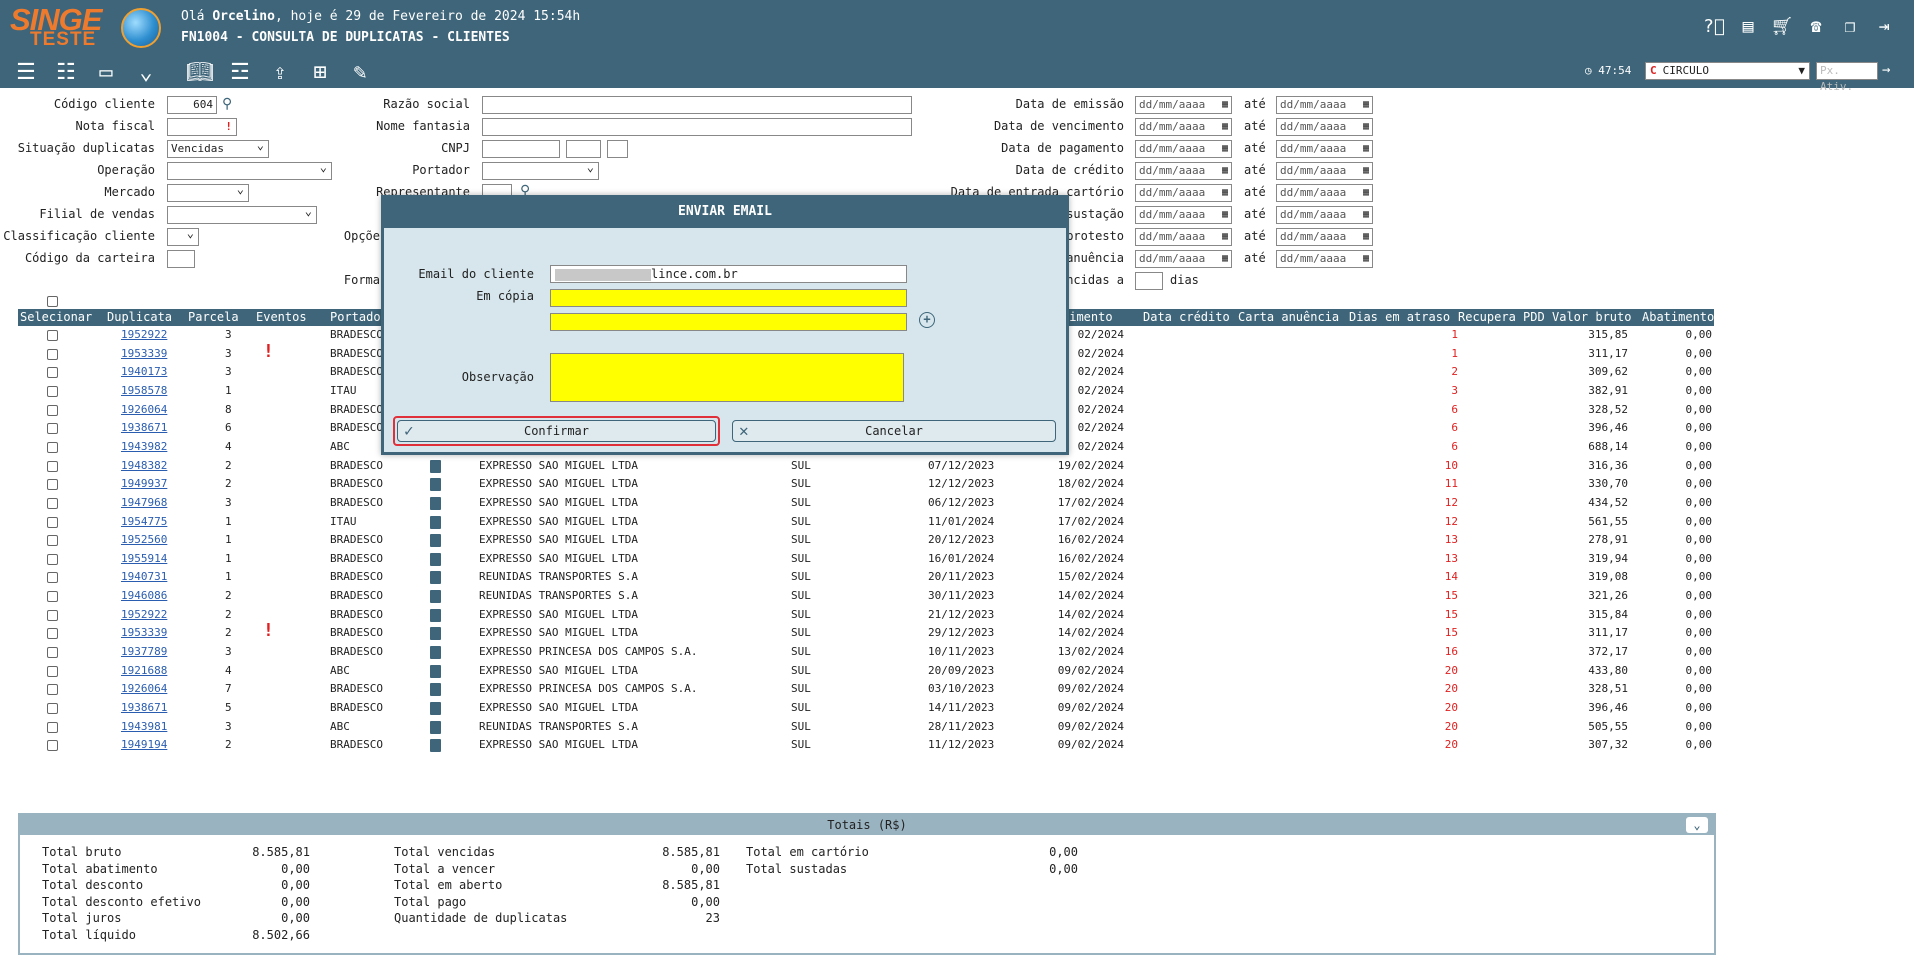 This screenshot has height=971, width=1914. I want to click on duplicata-link: 1943981, so click(144, 726).